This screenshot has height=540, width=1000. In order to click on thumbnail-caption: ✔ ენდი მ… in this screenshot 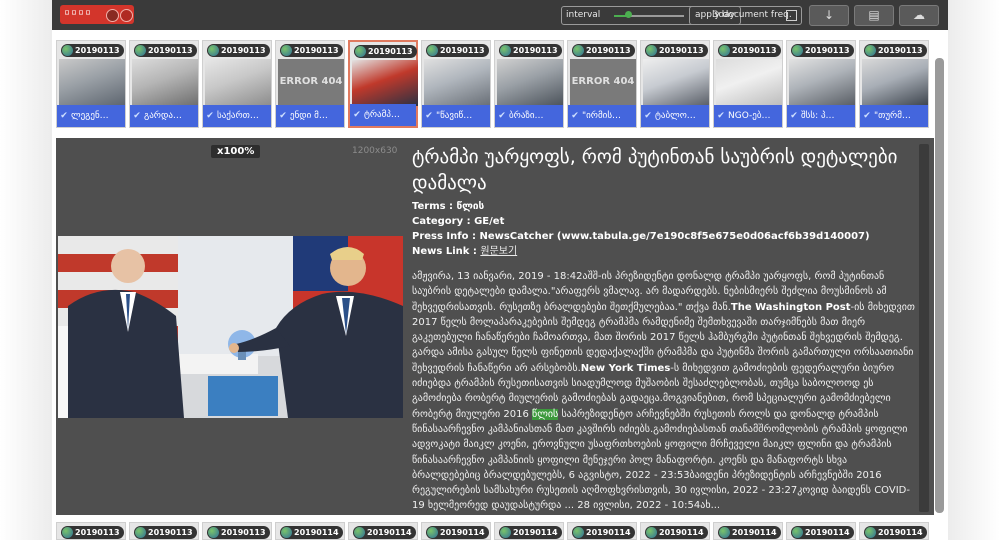, I will do `click(310, 116)`.